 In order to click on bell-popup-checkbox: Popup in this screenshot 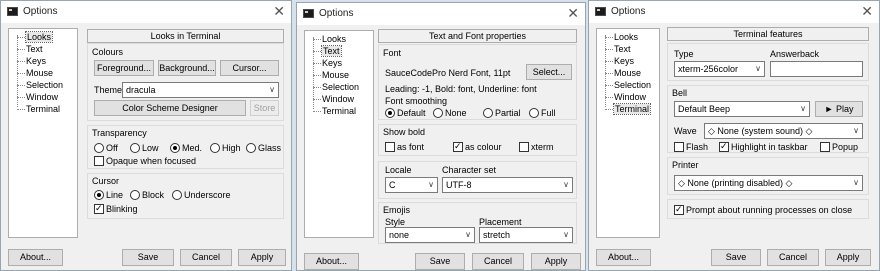, I will do `click(839, 147)`.